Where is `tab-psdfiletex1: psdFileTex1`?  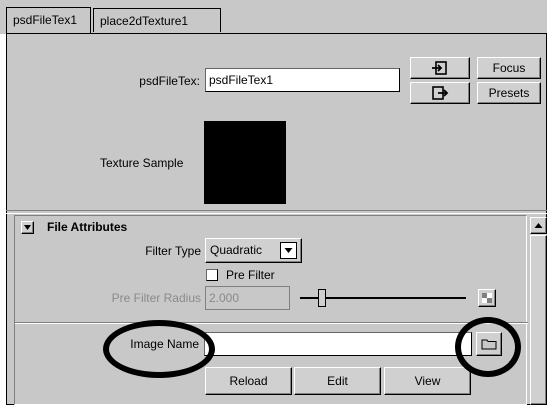 tab-psdfiletex1: psdFileTex1 is located at coordinates (48, 20).